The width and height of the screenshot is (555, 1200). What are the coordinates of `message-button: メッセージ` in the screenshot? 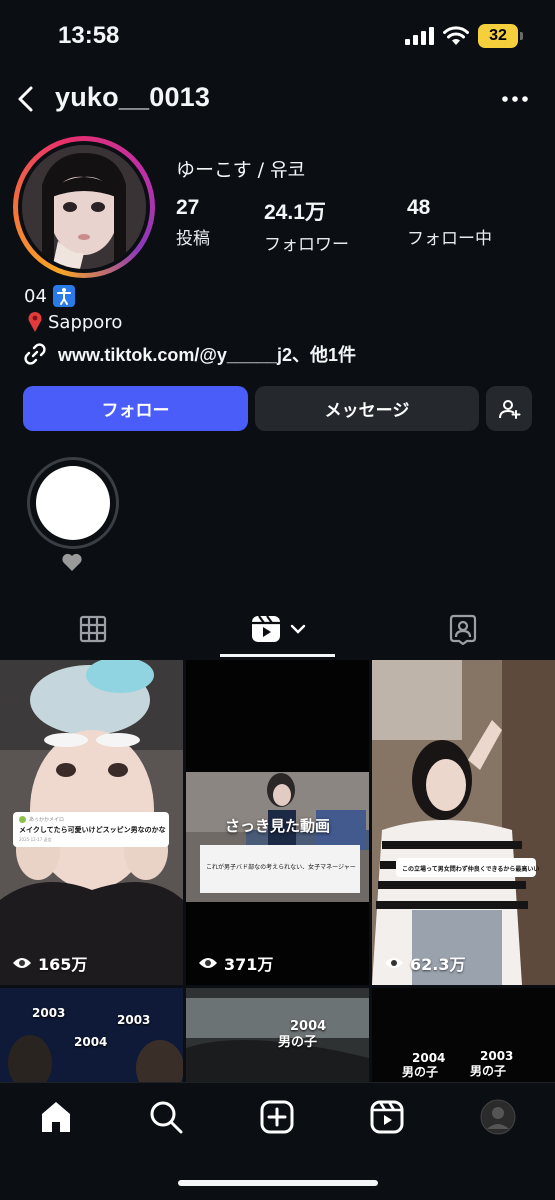 It's located at (367, 408).